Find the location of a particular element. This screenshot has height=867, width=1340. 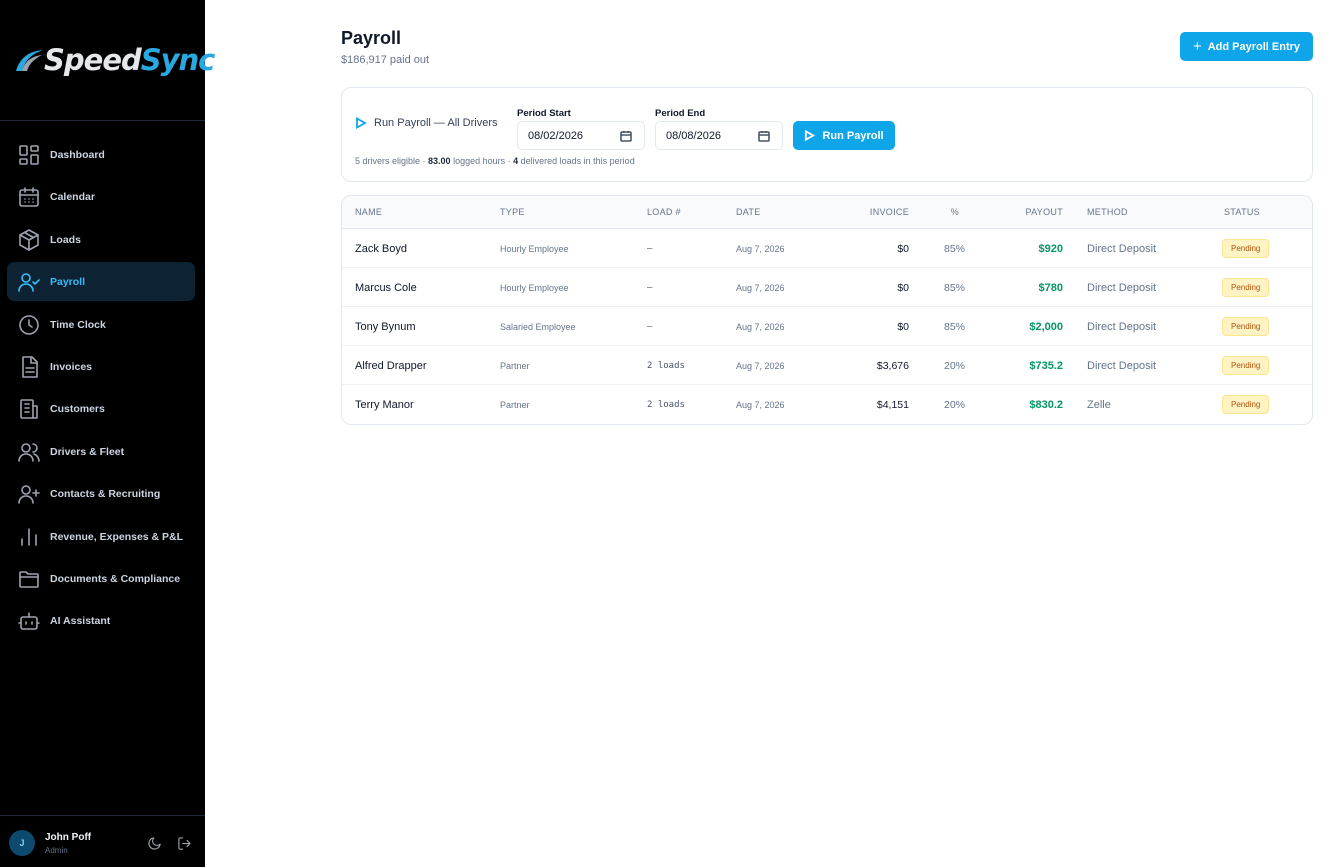

sidebar-item-dashboard: Dashboard is located at coordinates (101, 154).